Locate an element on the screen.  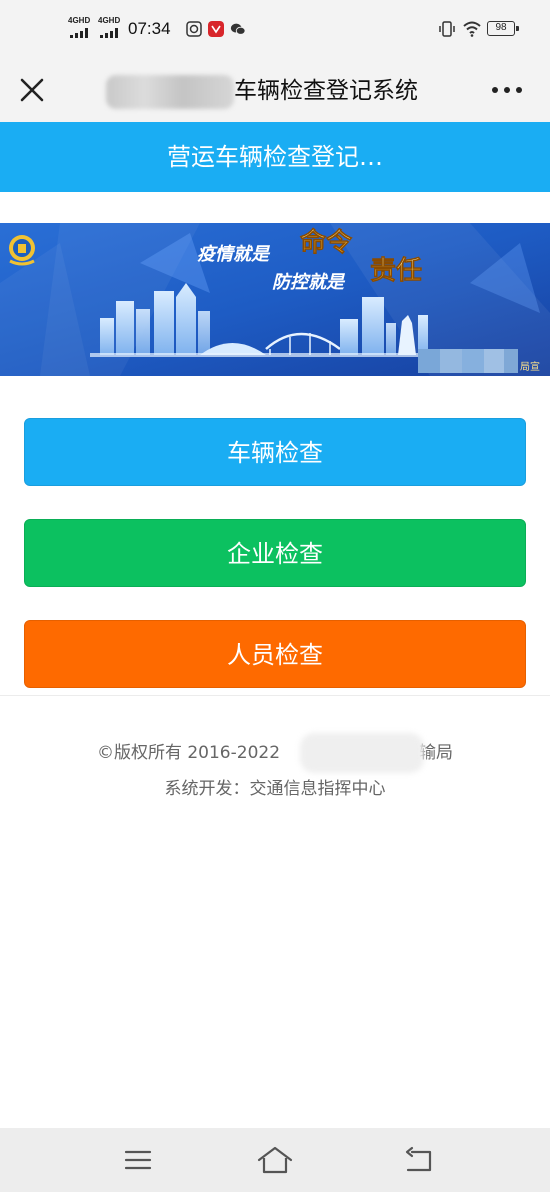
banner-image: 疫情就是 命令 防控就是 责任 局宣 is located at coordinates (275, 299).